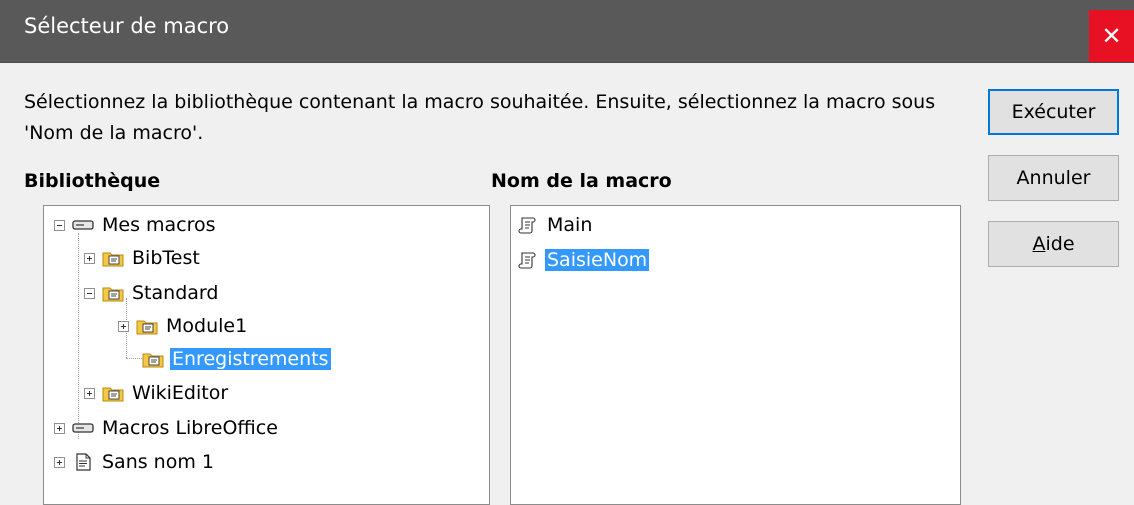 Image resolution: width=1134 pixels, height=505 pixels. Describe the element at coordinates (175, 293) in the screenshot. I see `tree-item-label: Standard` at that location.